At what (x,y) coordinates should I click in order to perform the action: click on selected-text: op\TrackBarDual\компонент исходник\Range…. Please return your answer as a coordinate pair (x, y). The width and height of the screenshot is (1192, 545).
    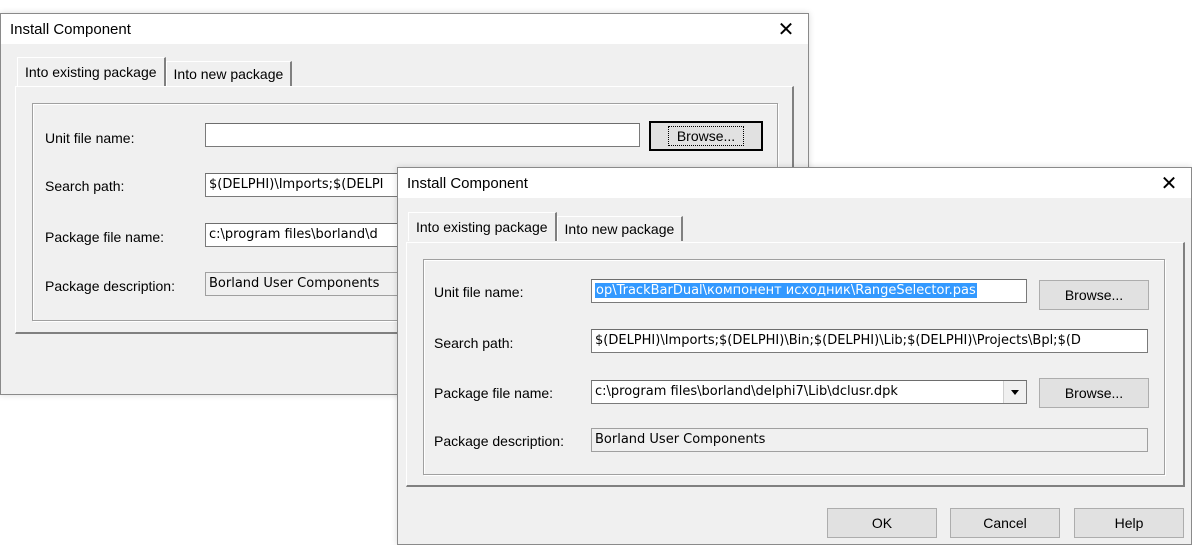
    Looking at the image, I should click on (786, 290).